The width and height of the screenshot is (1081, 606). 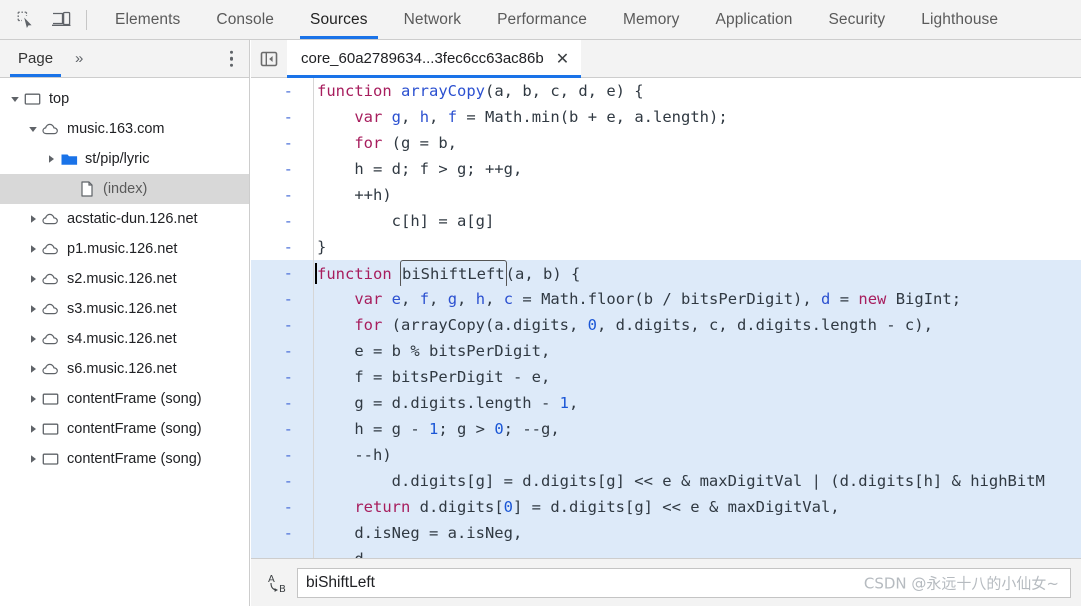 What do you see at coordinates (124, 129) in the screenshot?
I see `tree-item: music.163.com` at bounding box center [124, 129].